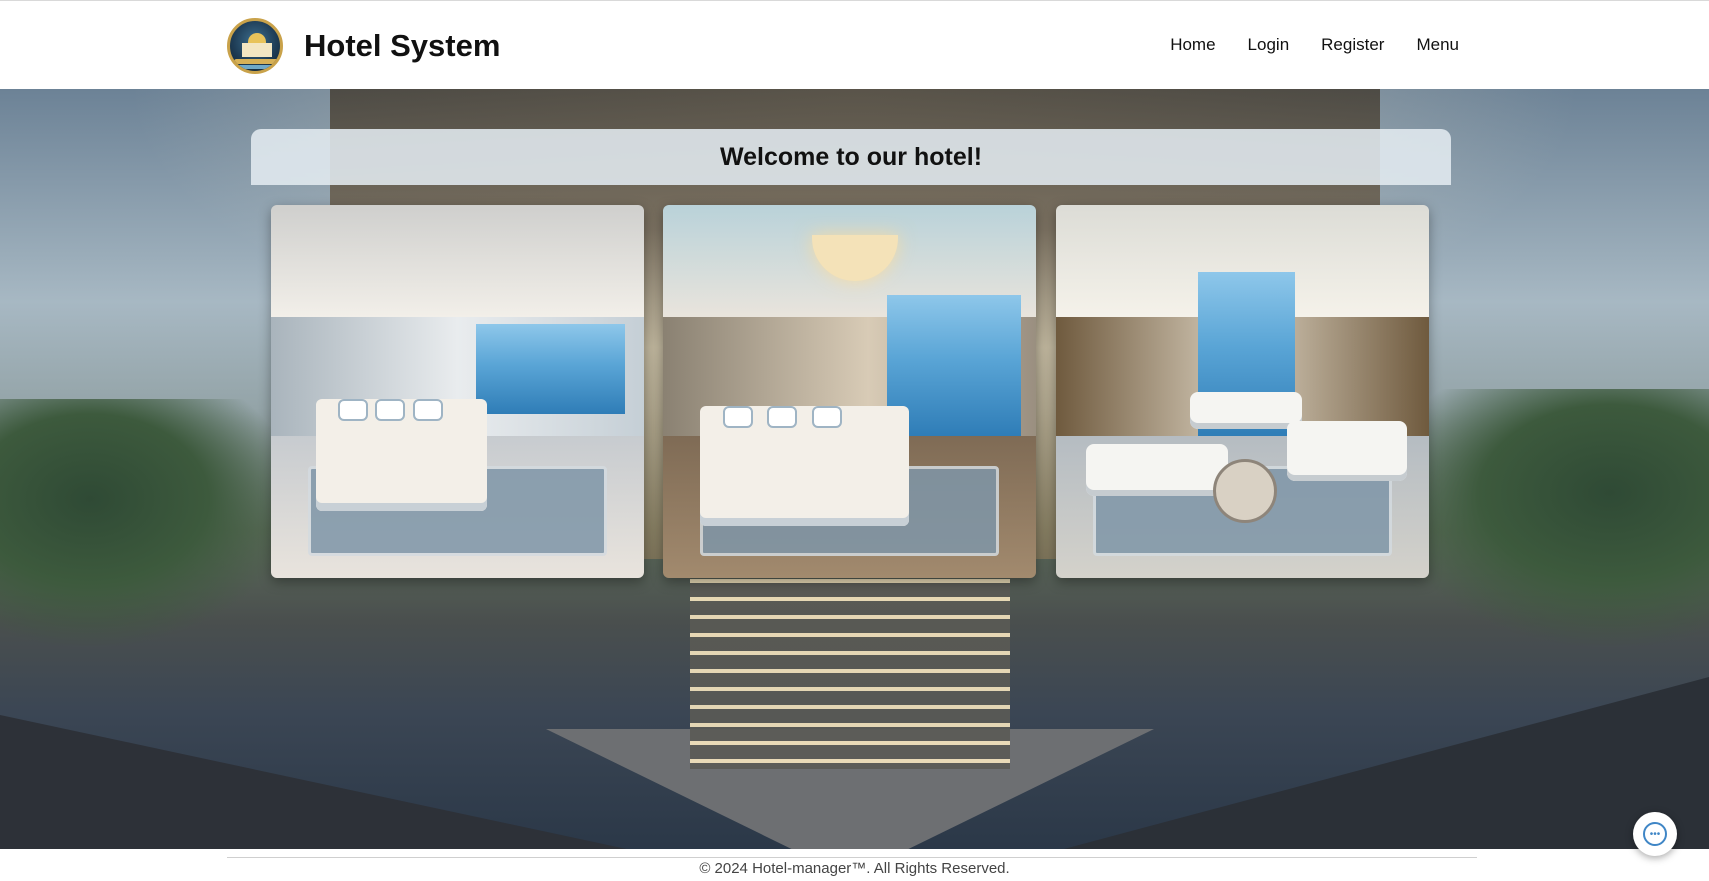 Image resolution: width=1709 pixels, height=881 pixels. What do you see at coordinates (1192, 45) in the screenshot?
I see `nav-link-home: Home` at bounding box center [1192, 45].